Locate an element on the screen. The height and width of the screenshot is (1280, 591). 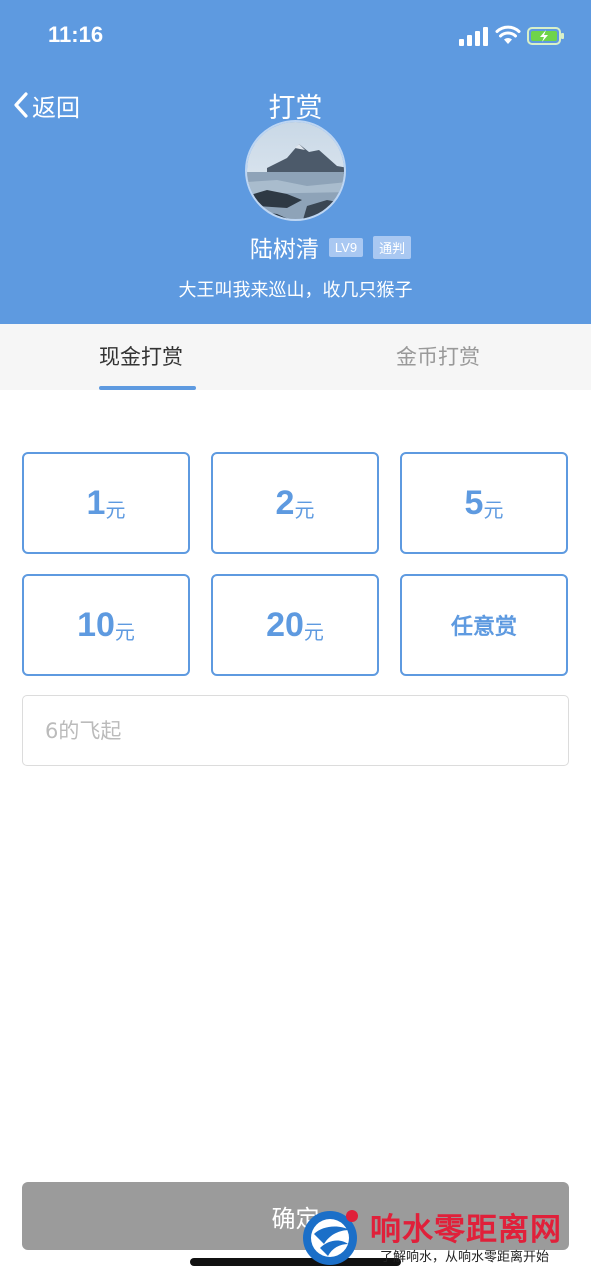
tab-cash-tip-label: 现金打赏 is located at coordinates (141, 357).